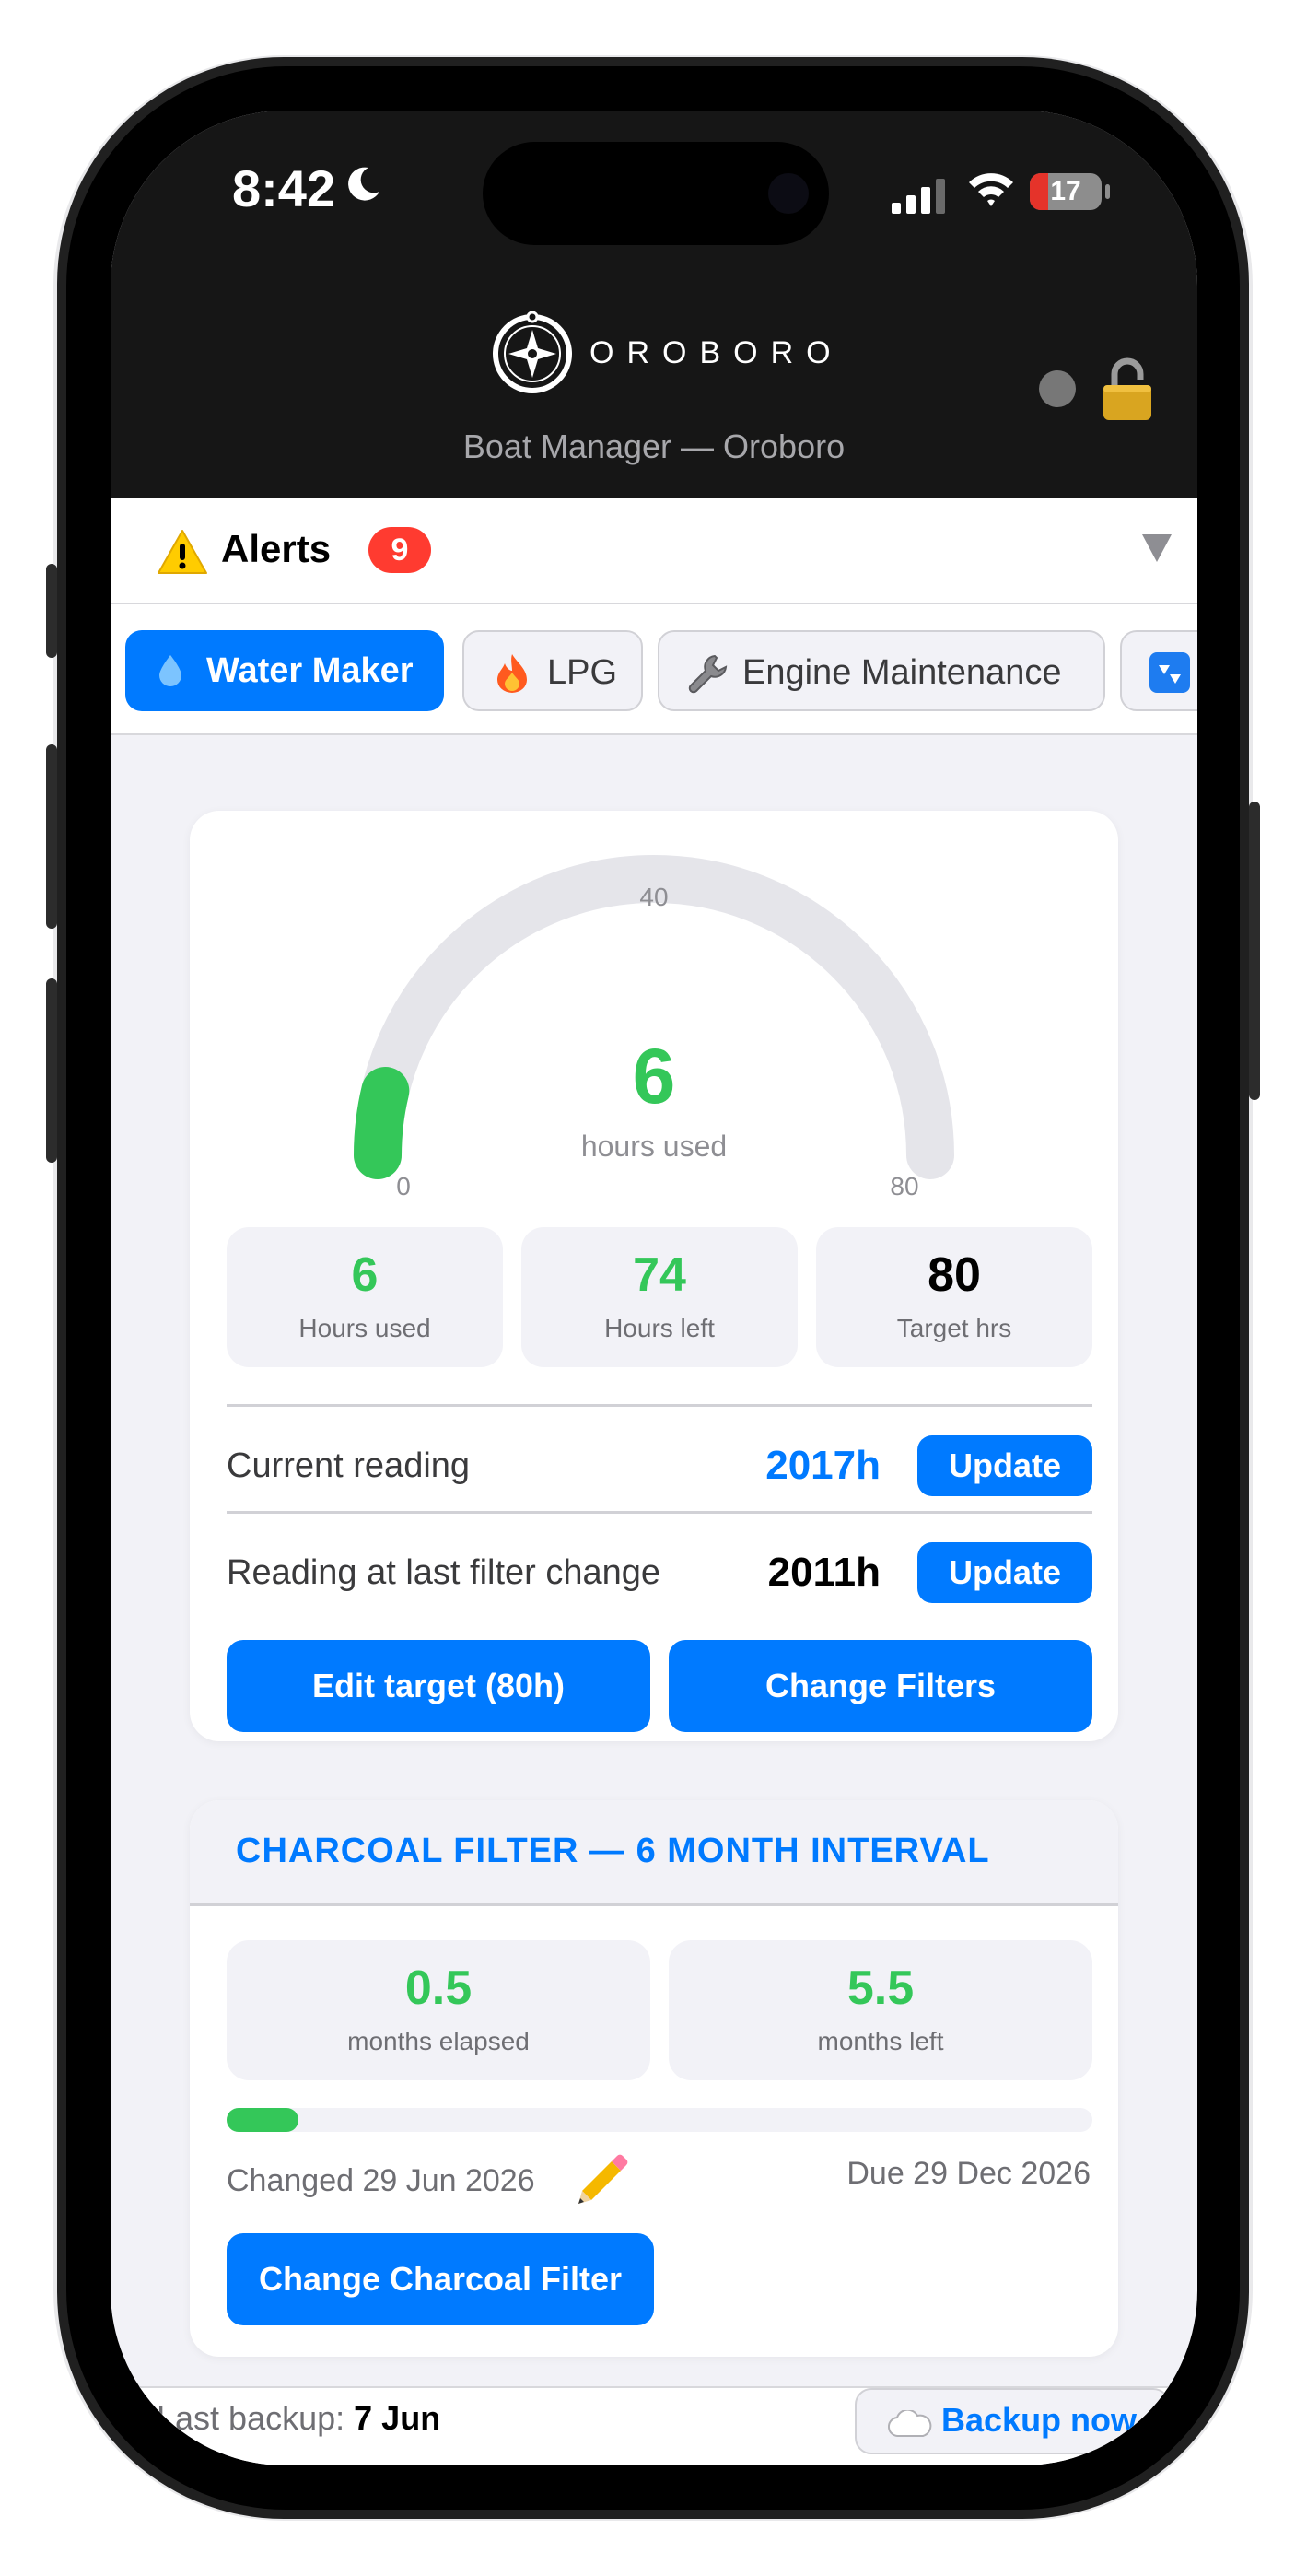 This screenshot has width=1307, height=2576. I want to click on app-subtitle: Boat Manager — Oroboro, so click(654, 446).